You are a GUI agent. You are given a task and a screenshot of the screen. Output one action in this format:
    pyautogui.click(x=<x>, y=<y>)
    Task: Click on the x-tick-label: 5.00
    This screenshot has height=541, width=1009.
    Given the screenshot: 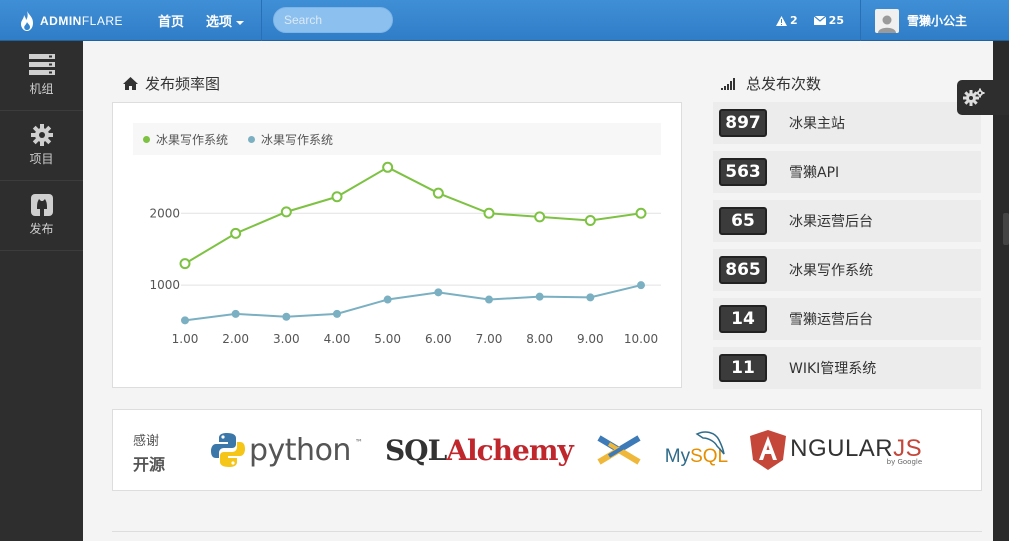 What is the action you would take?
    pyautogui.click(x=387, y=339)
    